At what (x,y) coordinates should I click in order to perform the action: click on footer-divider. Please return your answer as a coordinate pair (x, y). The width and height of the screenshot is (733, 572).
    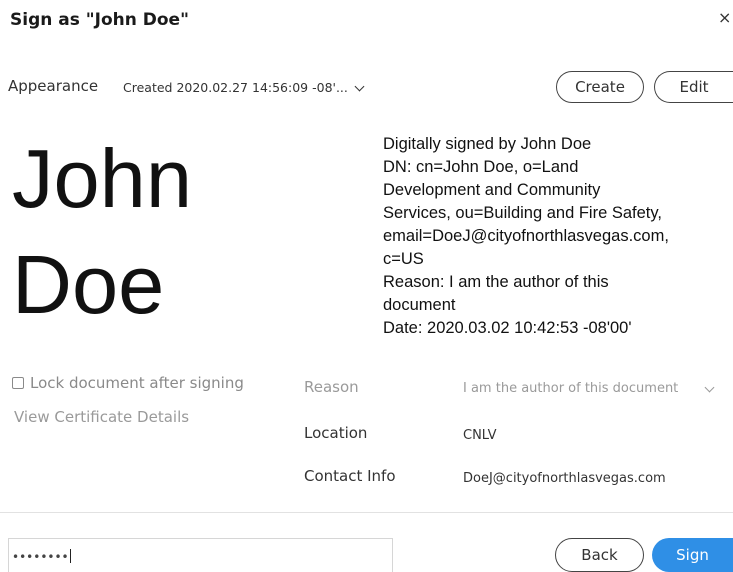
    Looking at the image, I should click on (366, 512).